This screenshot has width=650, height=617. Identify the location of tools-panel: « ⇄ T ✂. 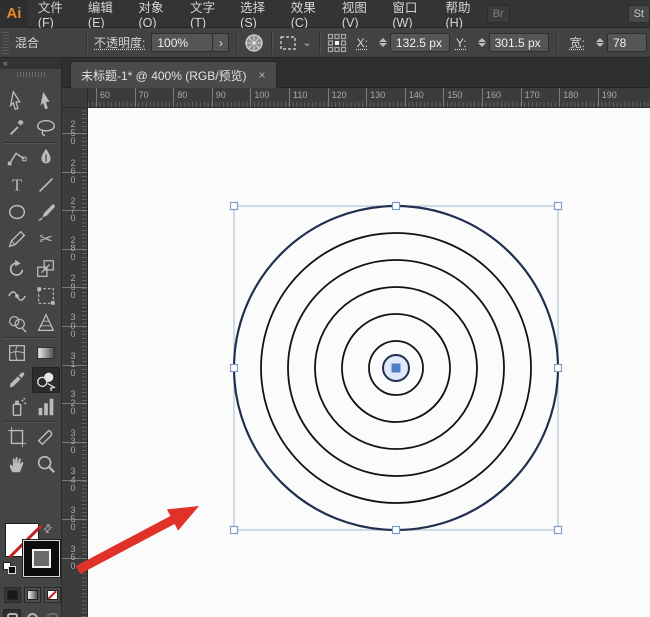
(31, 337).